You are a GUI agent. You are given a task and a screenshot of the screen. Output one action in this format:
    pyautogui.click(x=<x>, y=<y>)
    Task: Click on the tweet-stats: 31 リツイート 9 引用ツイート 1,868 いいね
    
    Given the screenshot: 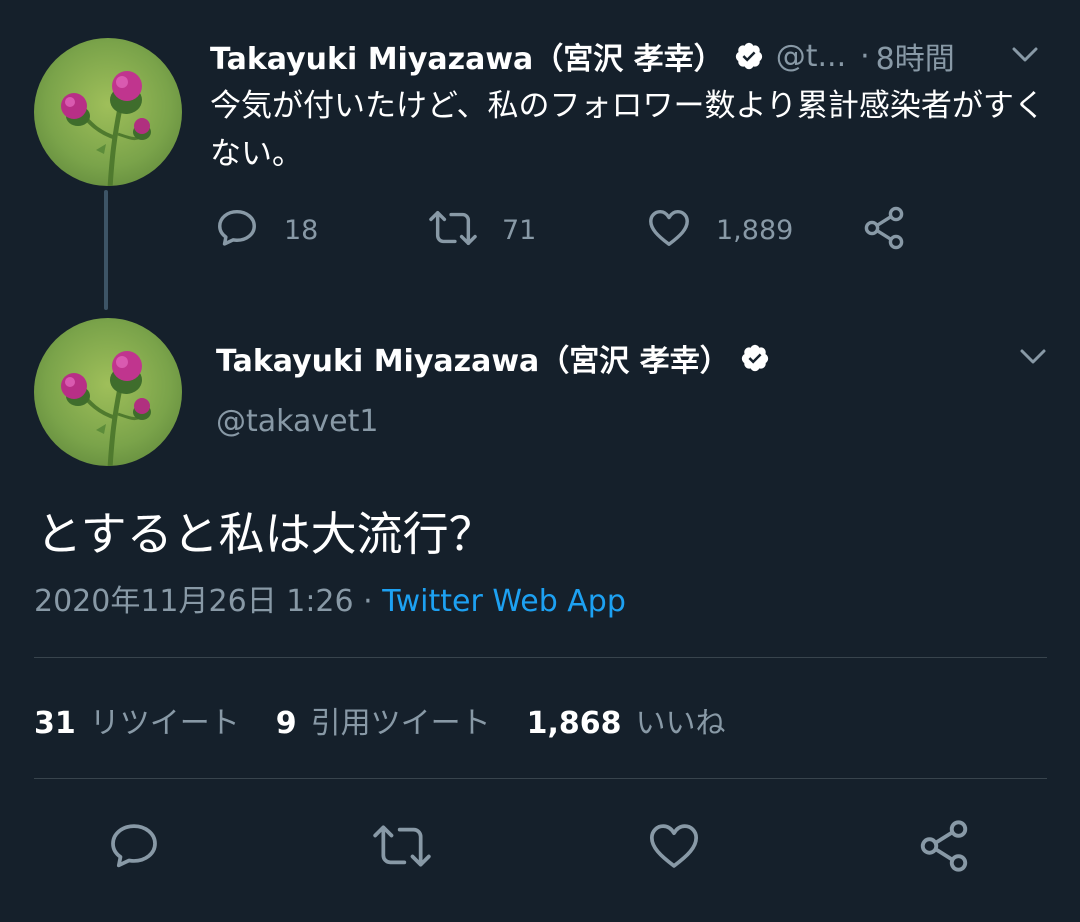 What is the action you would take?
    pyautogui.click(x=380, y=720)
    